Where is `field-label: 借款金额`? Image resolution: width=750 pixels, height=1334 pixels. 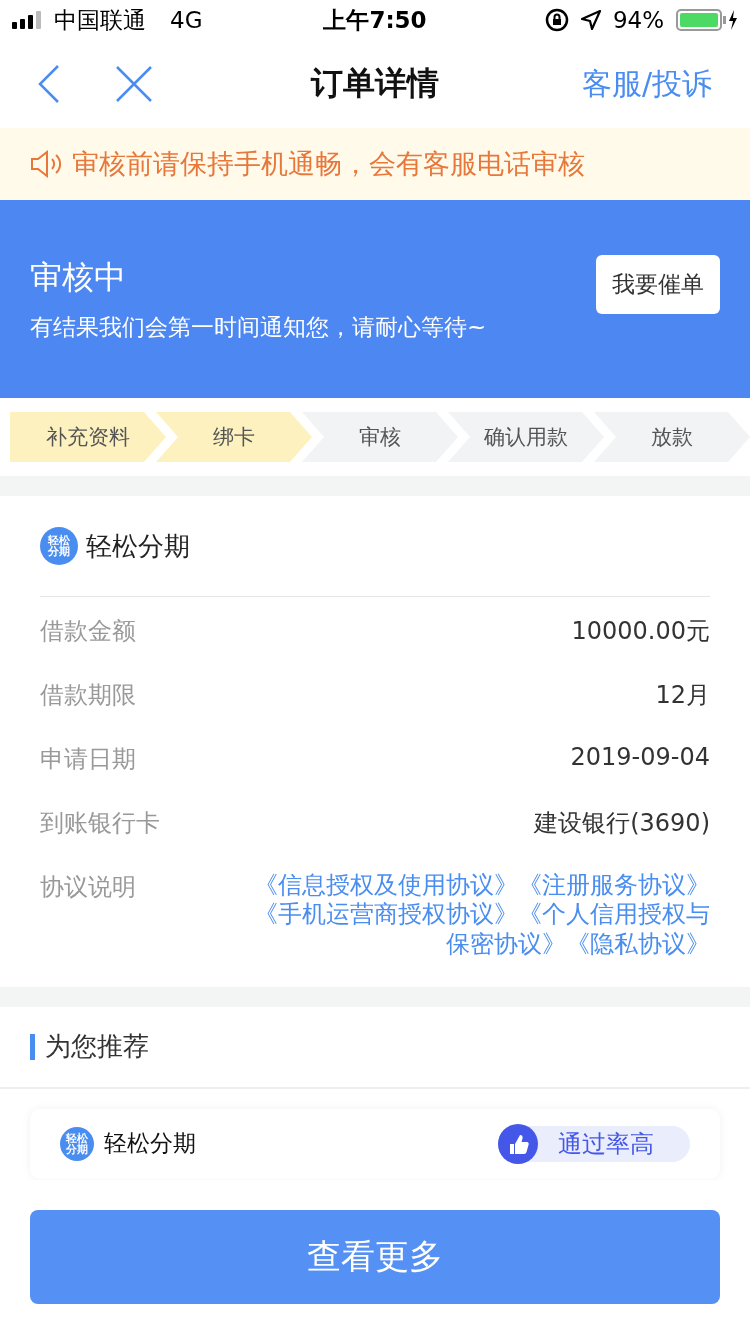
field-label: 借款金额 is located at coordinates (88, 631).